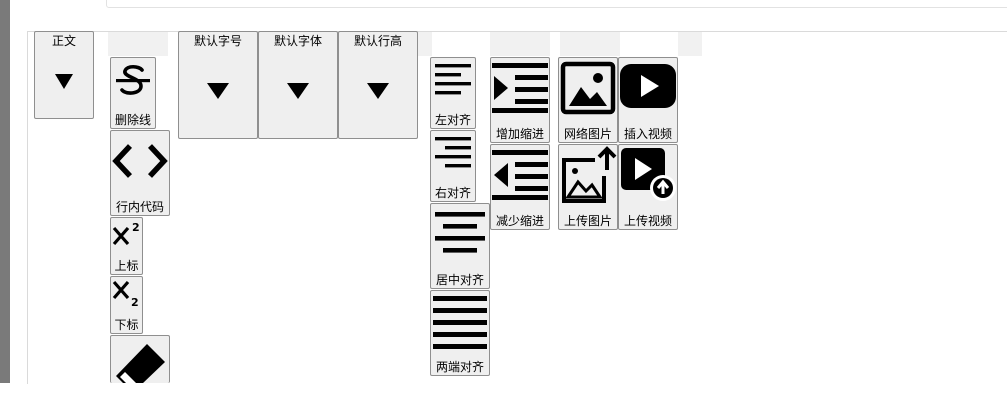 The image size is (1007, 409). What do you see at coordinates (588, 88) in the screenshot?
I see `image-icon` at bounding box center [588, 88].